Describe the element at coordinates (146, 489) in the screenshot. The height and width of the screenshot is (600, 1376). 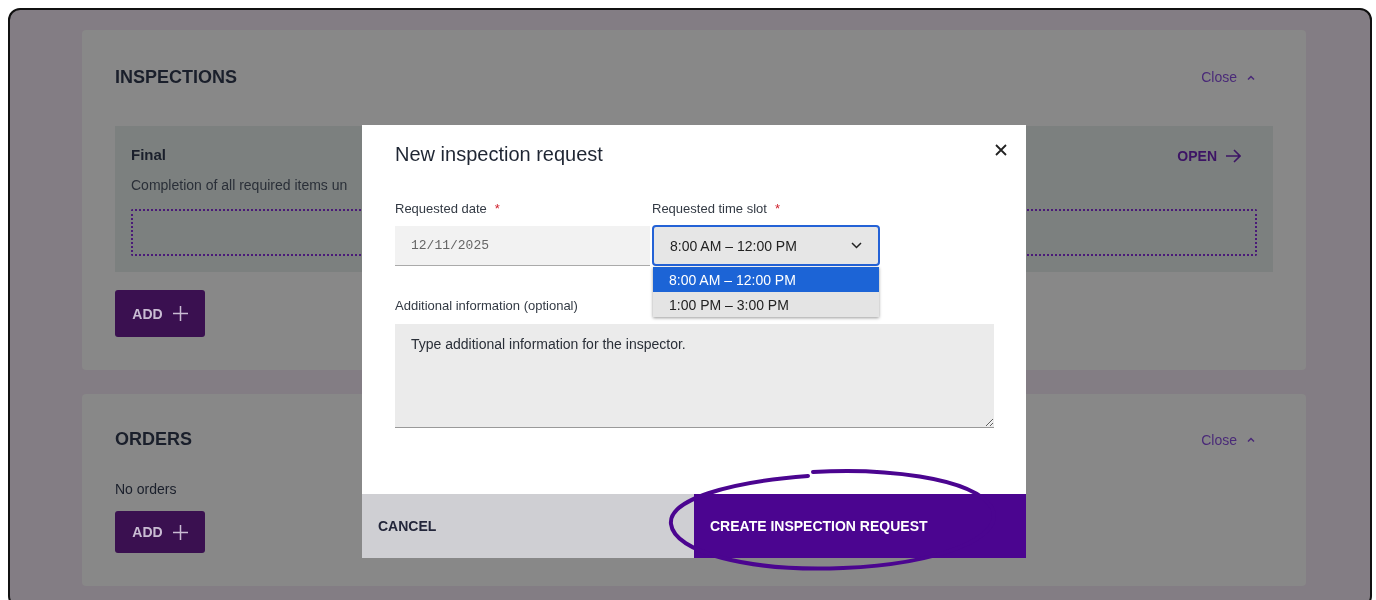
I see `empty-text: No orders` at that location.